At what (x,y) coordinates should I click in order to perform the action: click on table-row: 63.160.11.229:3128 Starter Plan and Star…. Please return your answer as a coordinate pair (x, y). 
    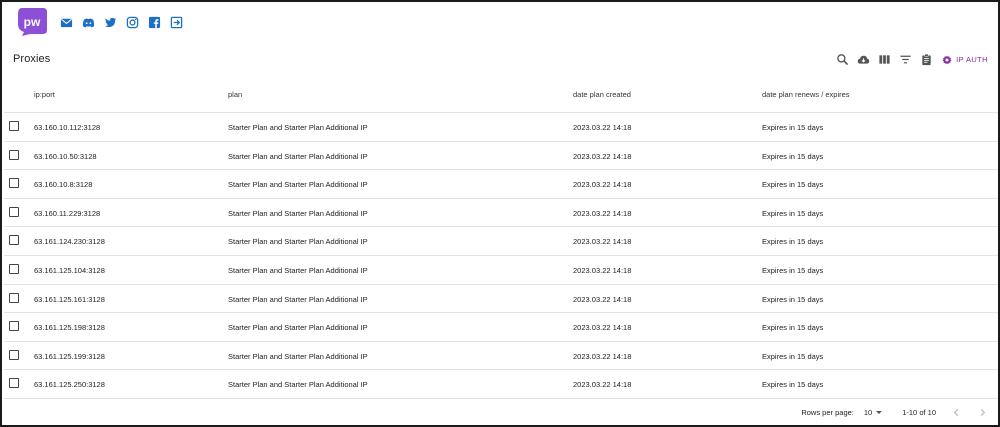
    Looking at the image, I should click on (501, 213).